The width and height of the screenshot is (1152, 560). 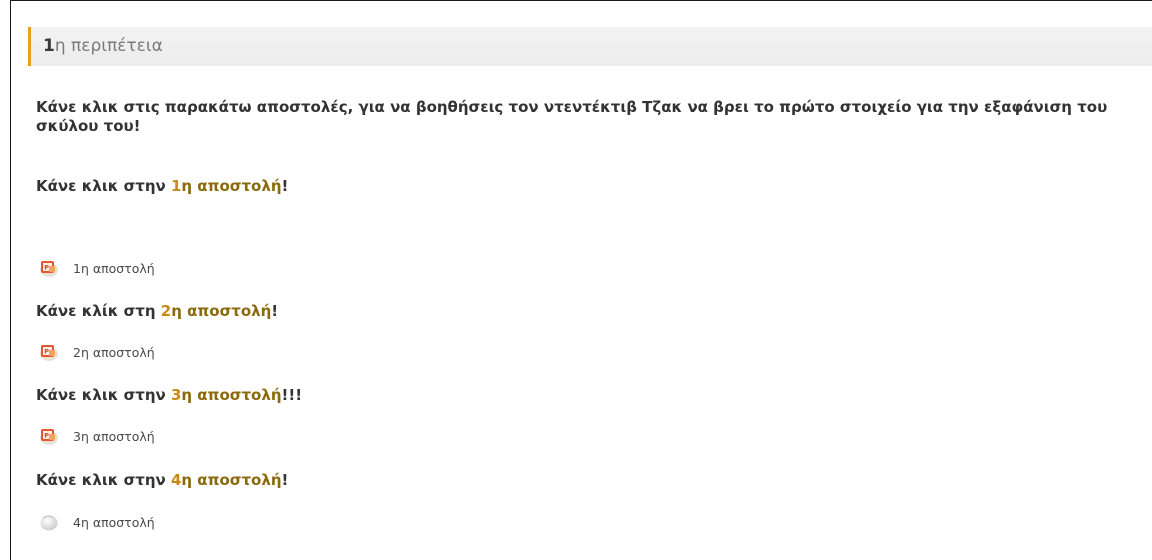 What do you see at coordinates (114, 352) in the screenshot?
I see `activity-label: 2η αποστολή` at bounding box center [114, 352].